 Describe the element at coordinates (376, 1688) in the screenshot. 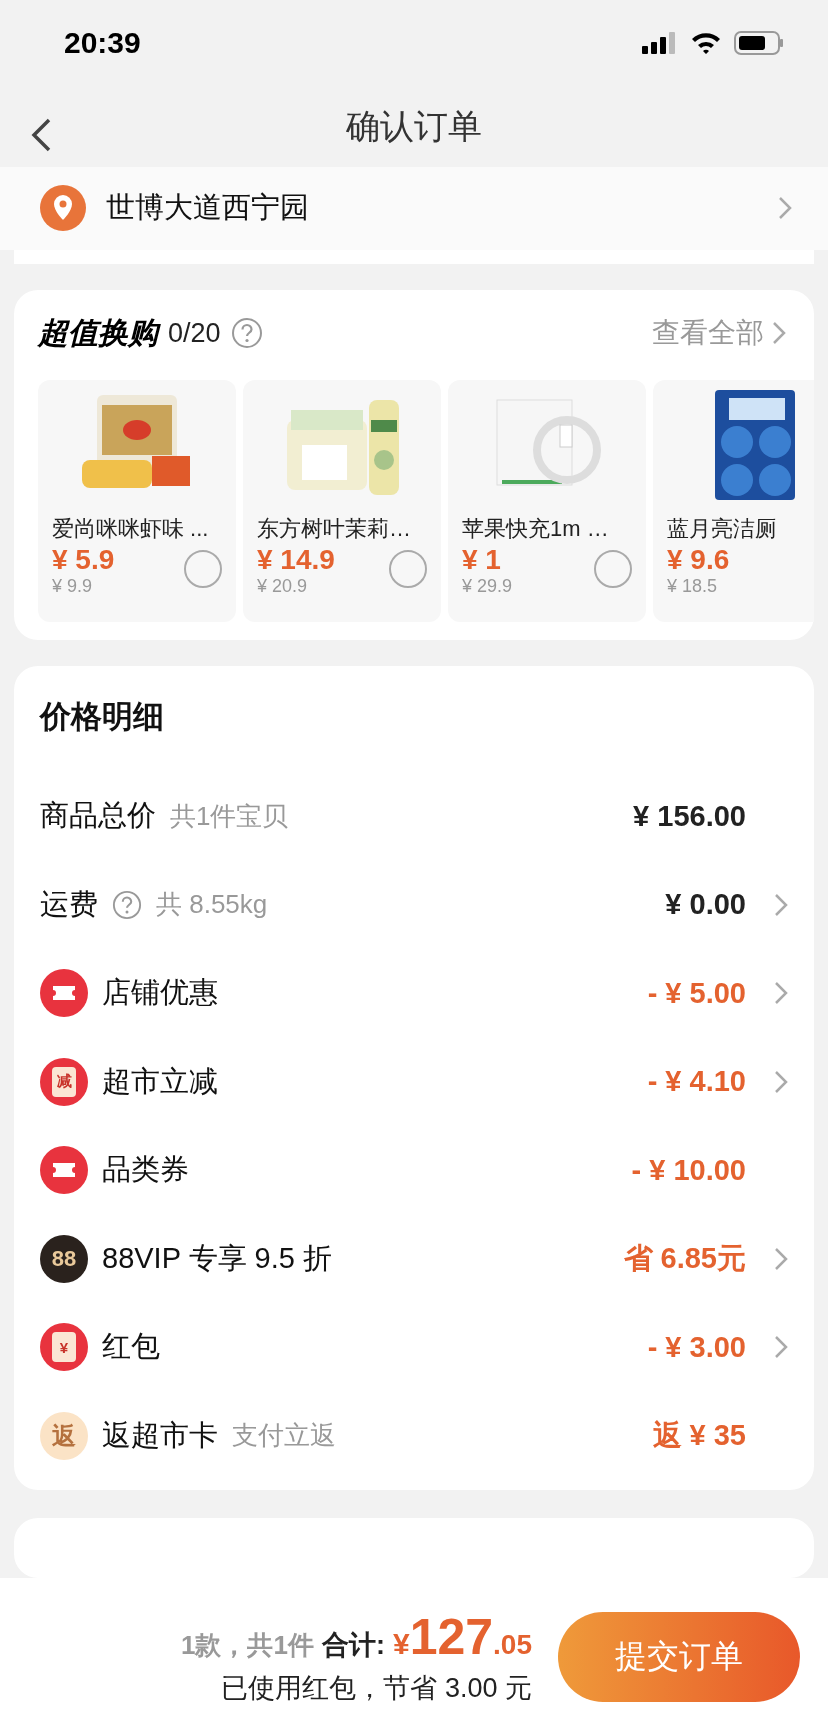

I see `saving-note: 已使用红包，节省 3.00 元` at that location.